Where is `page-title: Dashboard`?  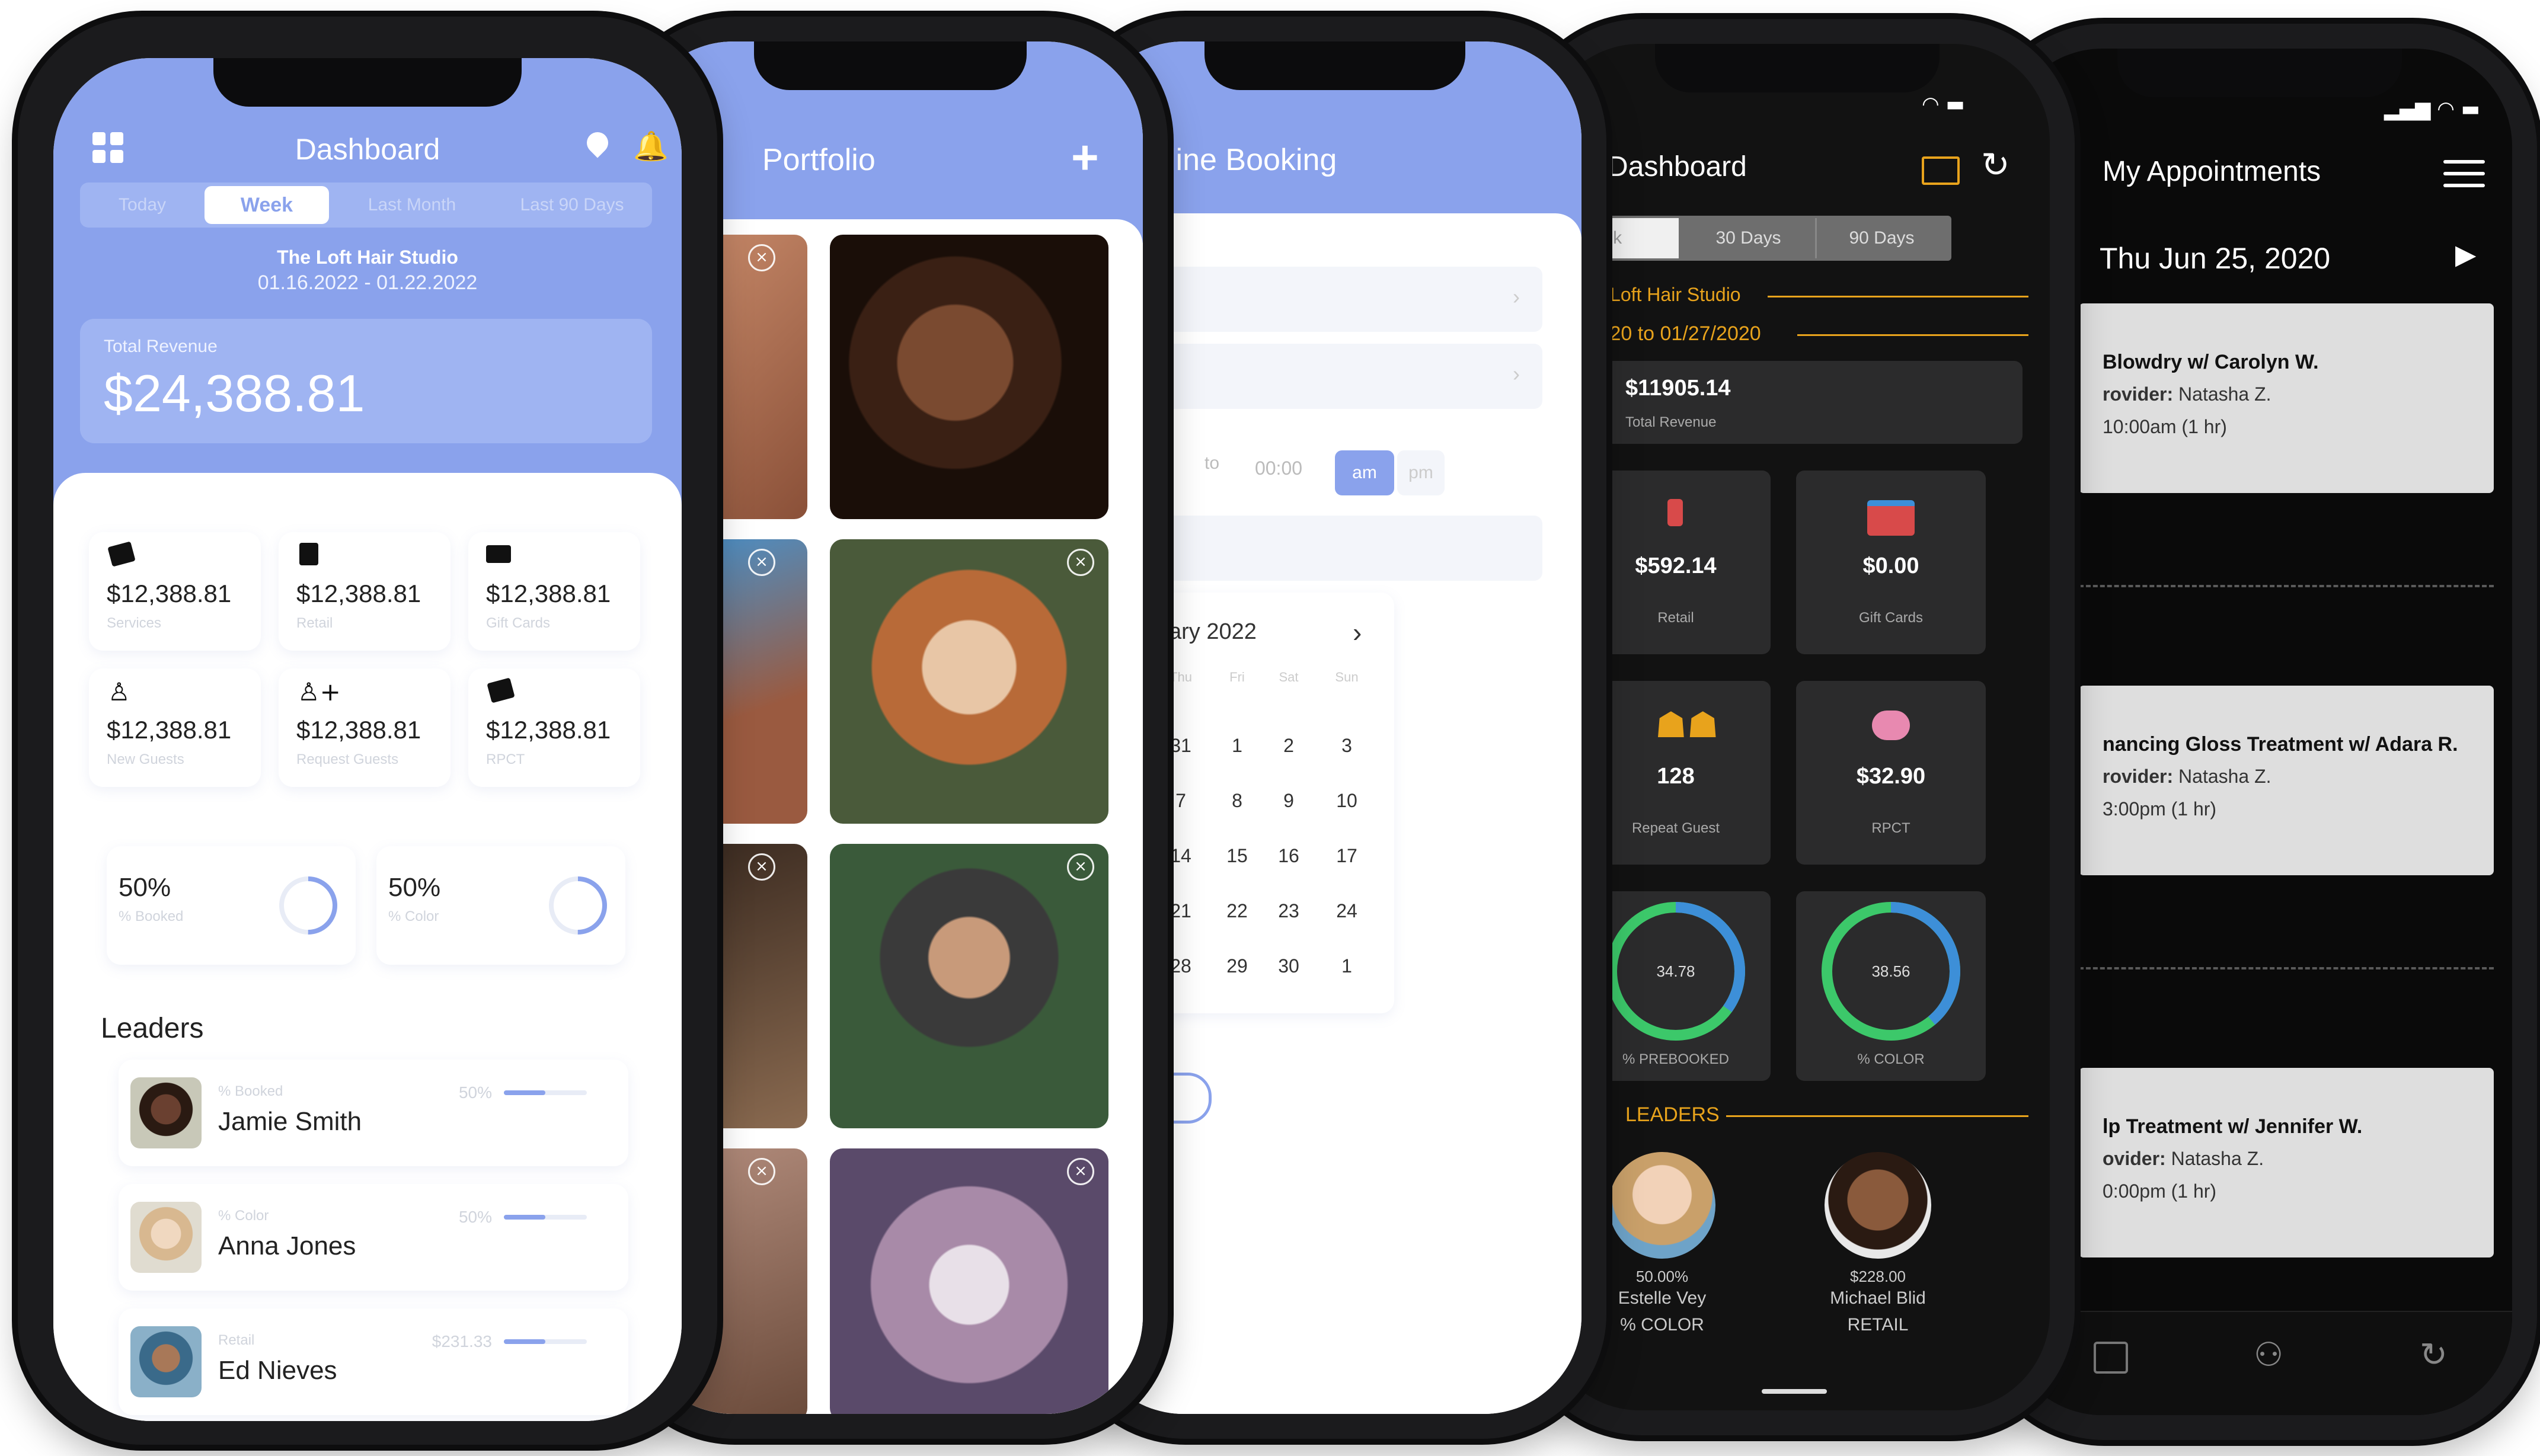 page-title: Dashboard is located at coordinates (1677, 167).